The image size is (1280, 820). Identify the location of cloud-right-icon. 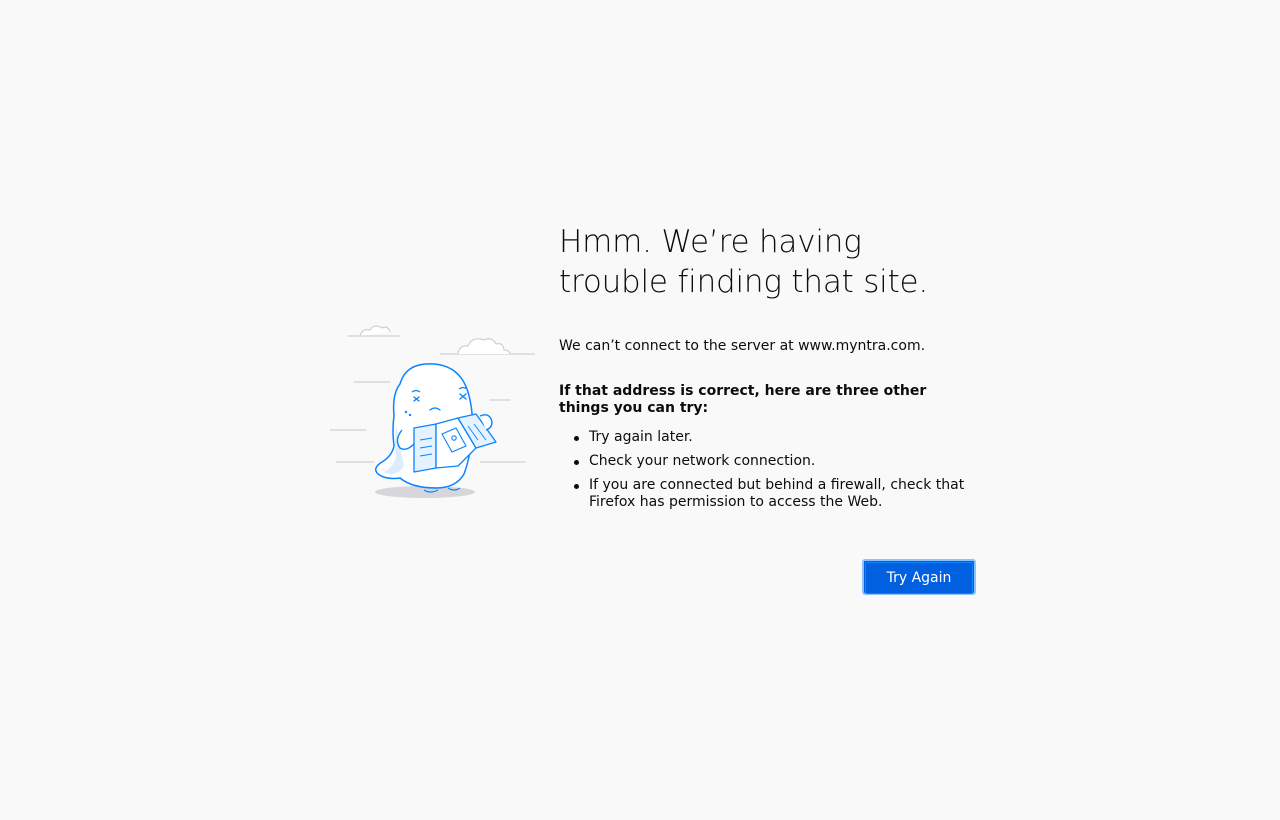
(484, 346).